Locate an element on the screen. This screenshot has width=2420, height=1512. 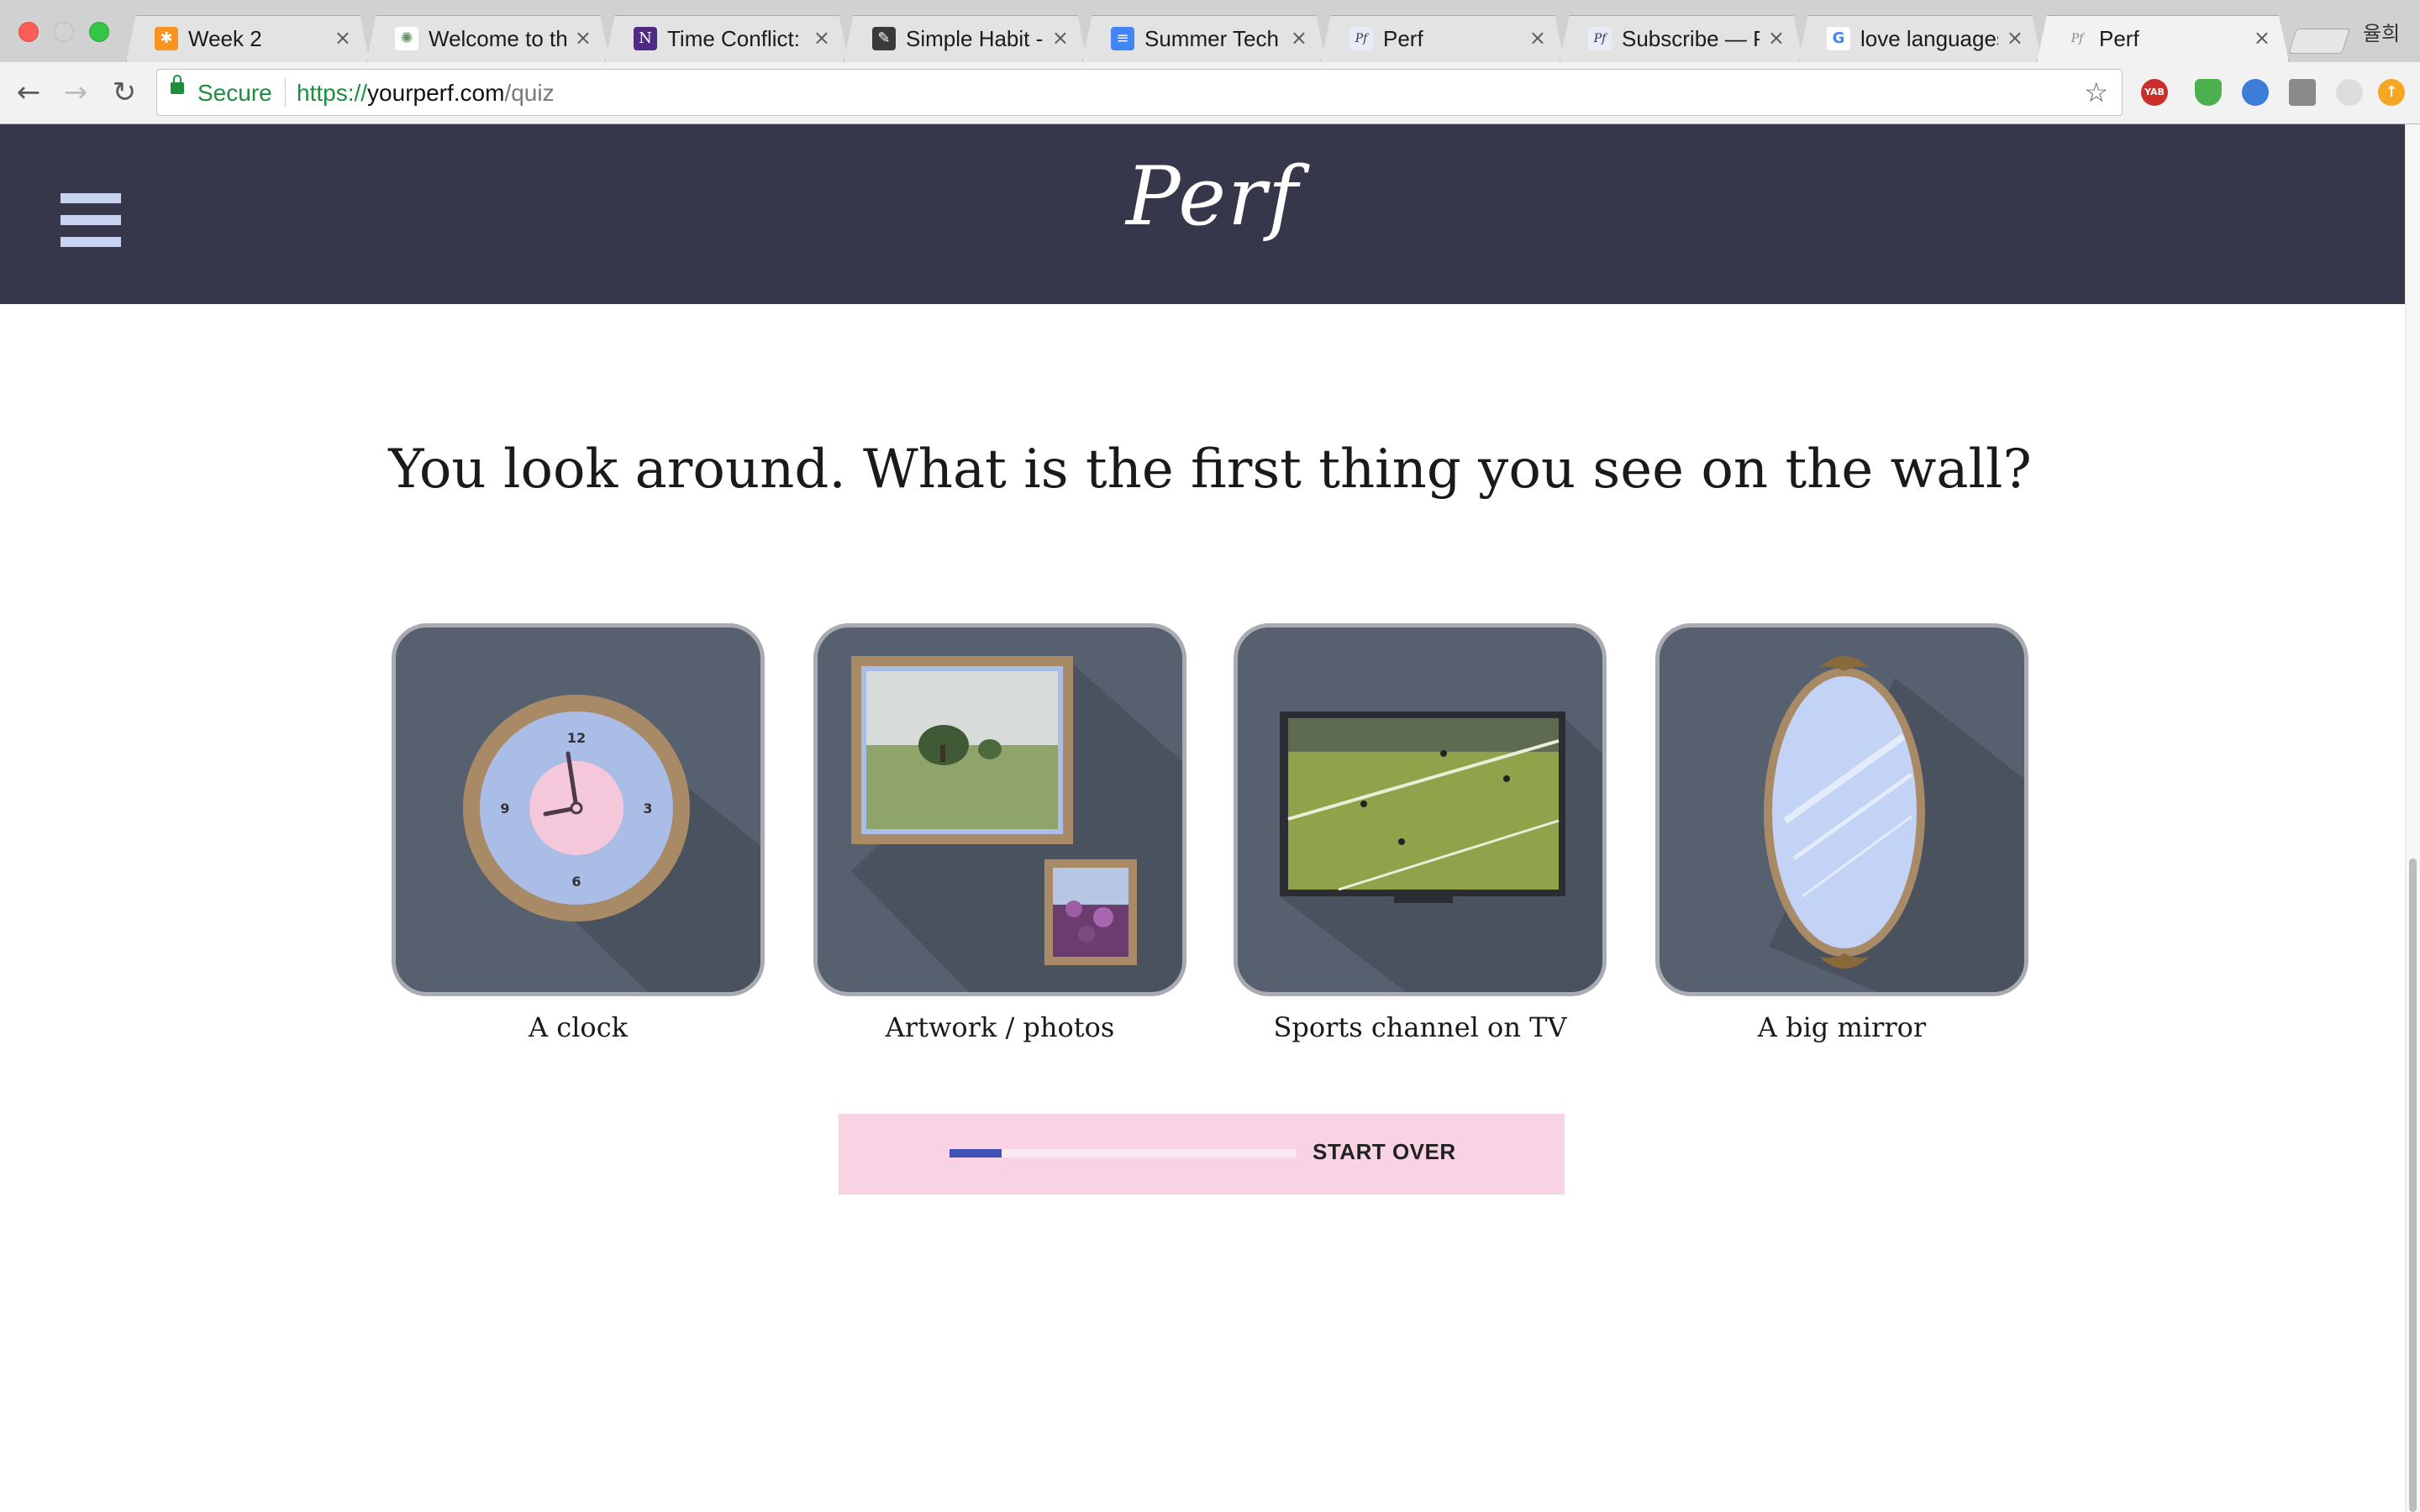
shield-extension-icon is located at coordinates (2208, 92).